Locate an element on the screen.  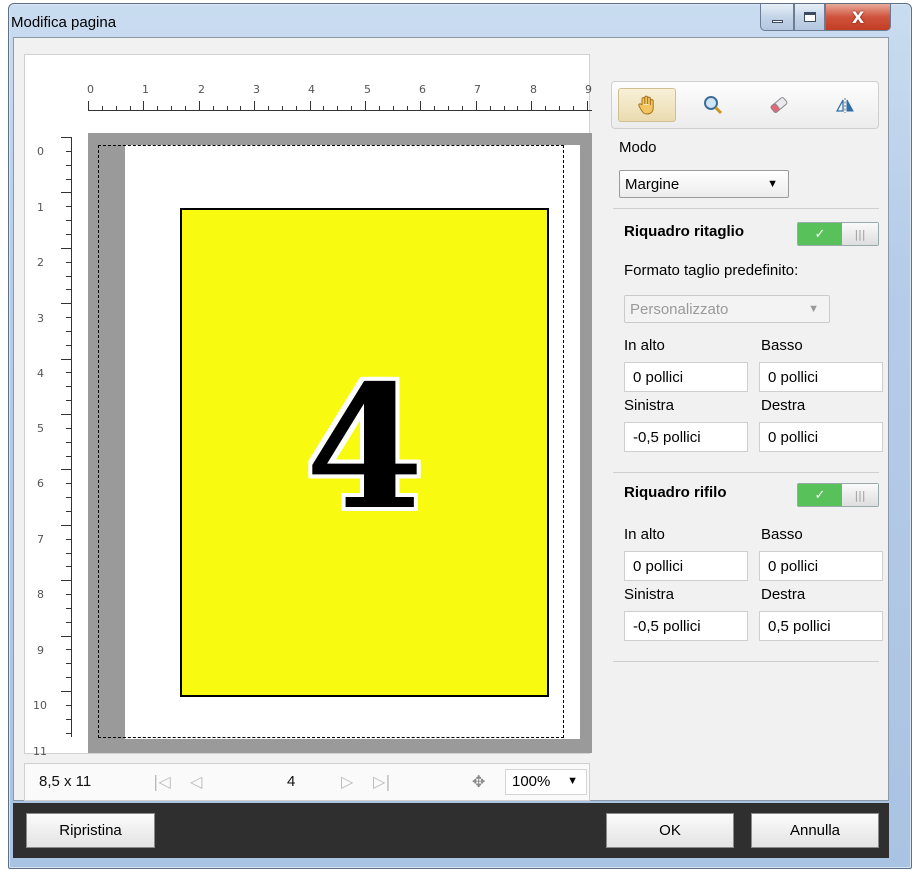
crop-left-label: Sinistra is located at coordinates (649, 405).